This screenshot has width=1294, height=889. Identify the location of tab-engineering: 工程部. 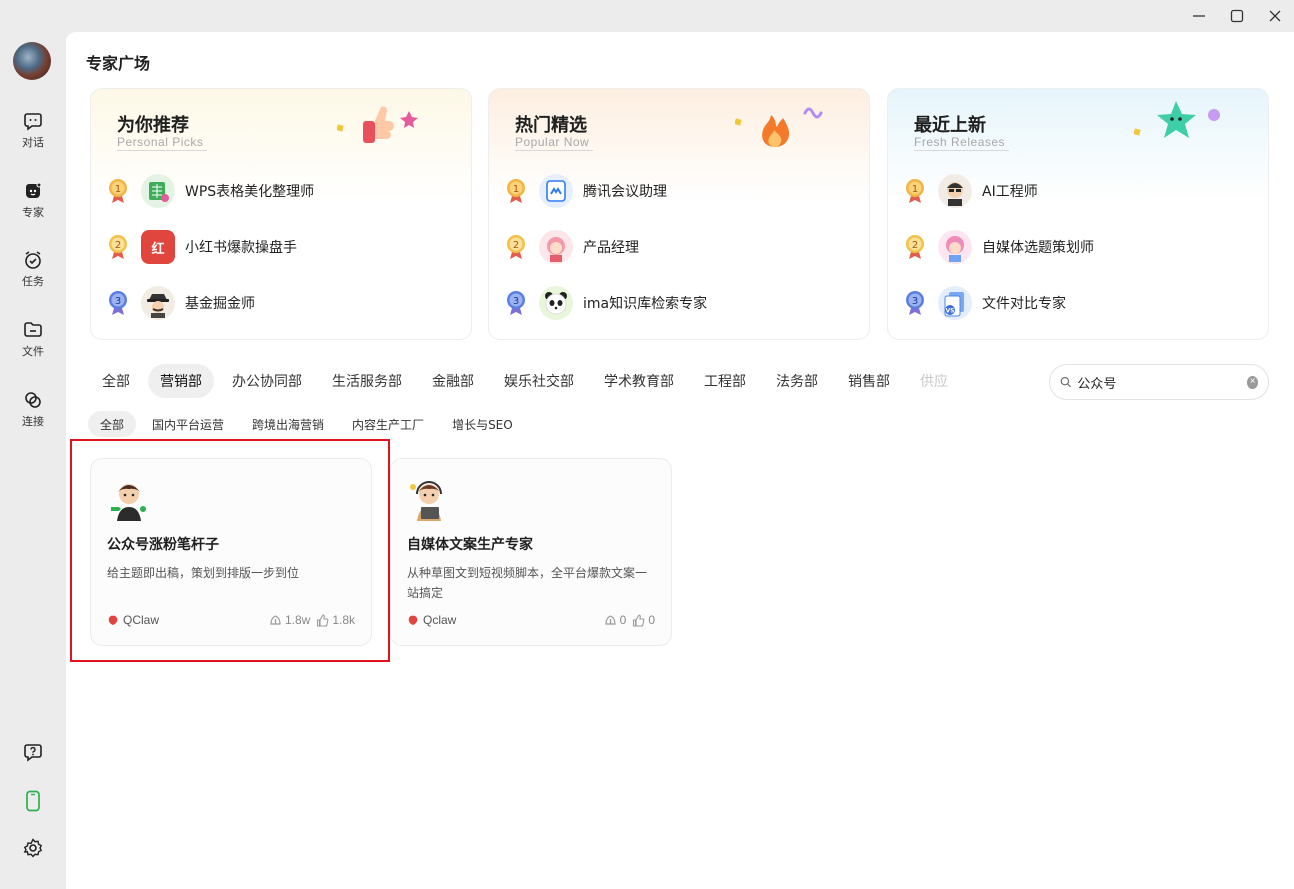
(725, 381).